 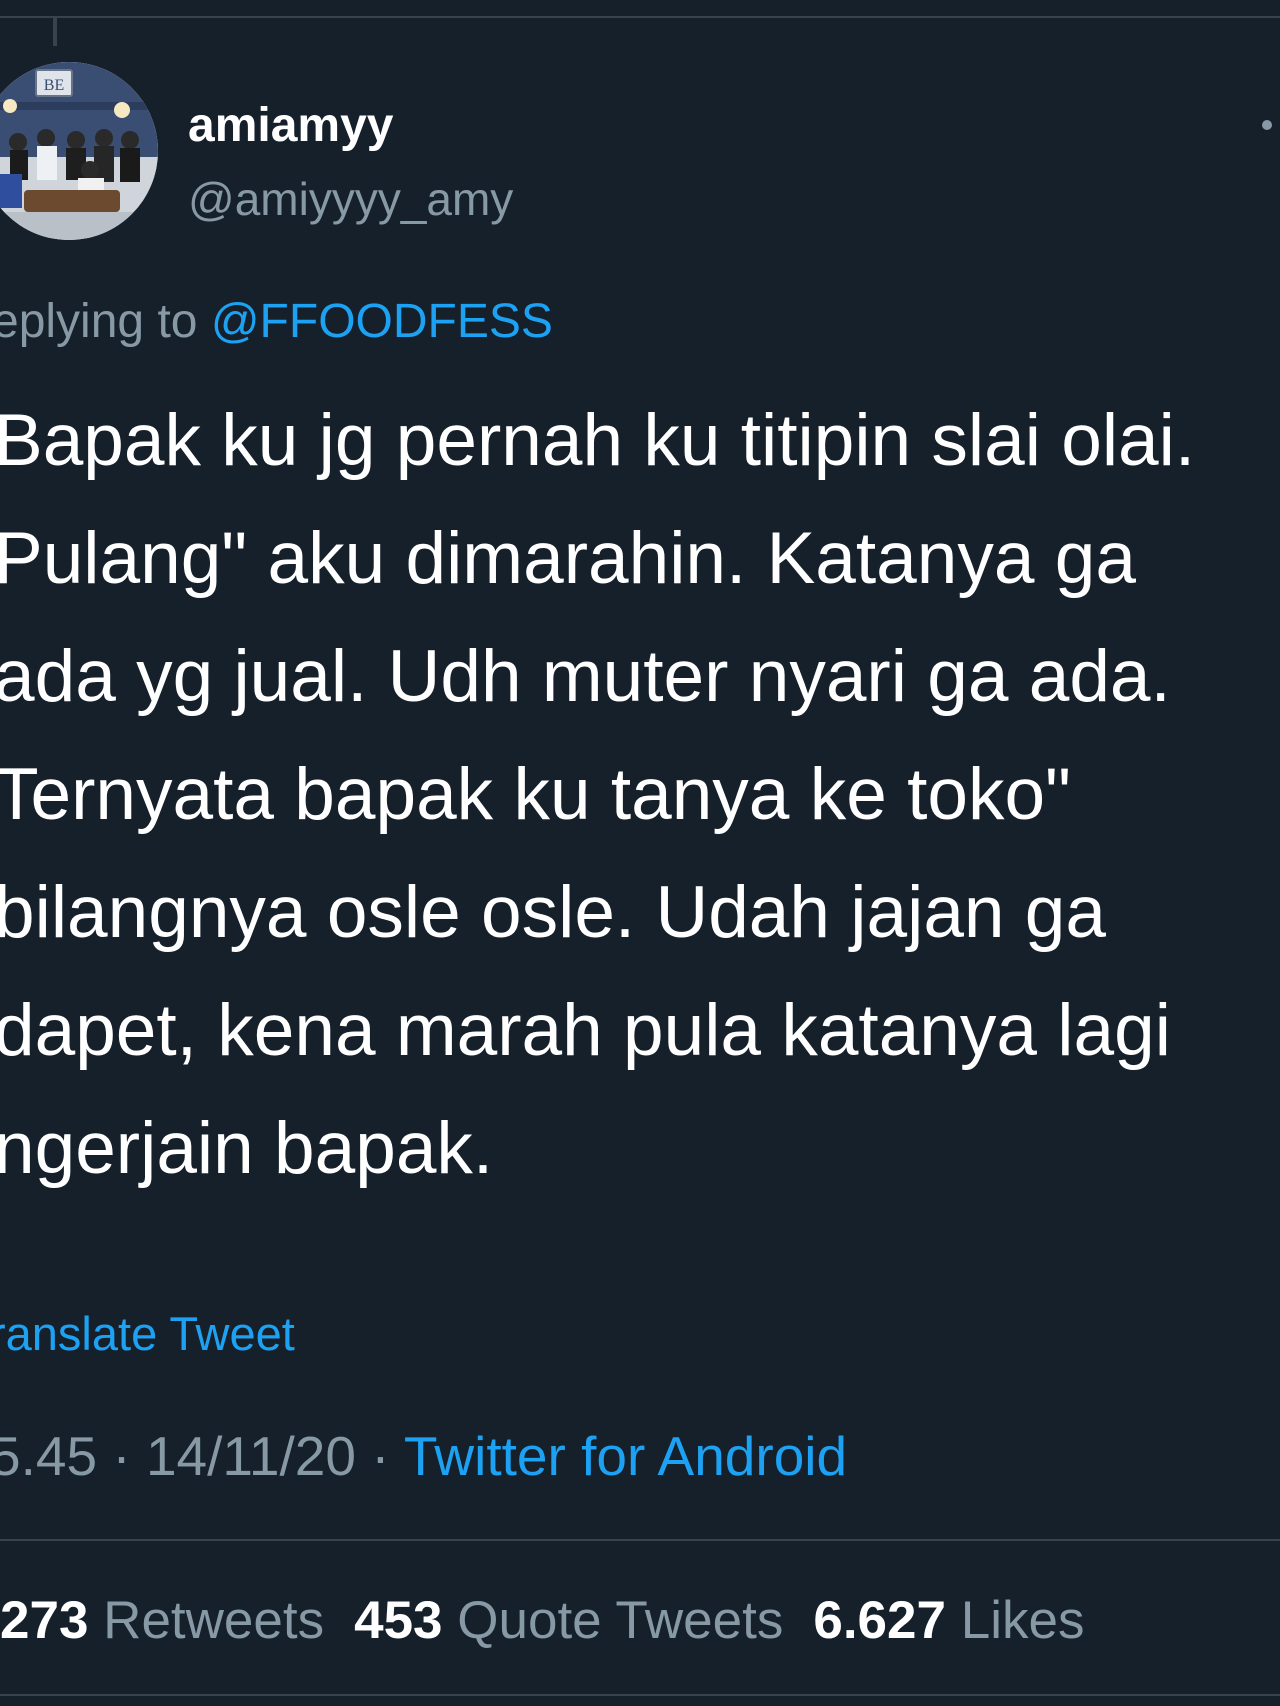 I want to click on avatar-sign-text: BE, so click(x=54, y=85).